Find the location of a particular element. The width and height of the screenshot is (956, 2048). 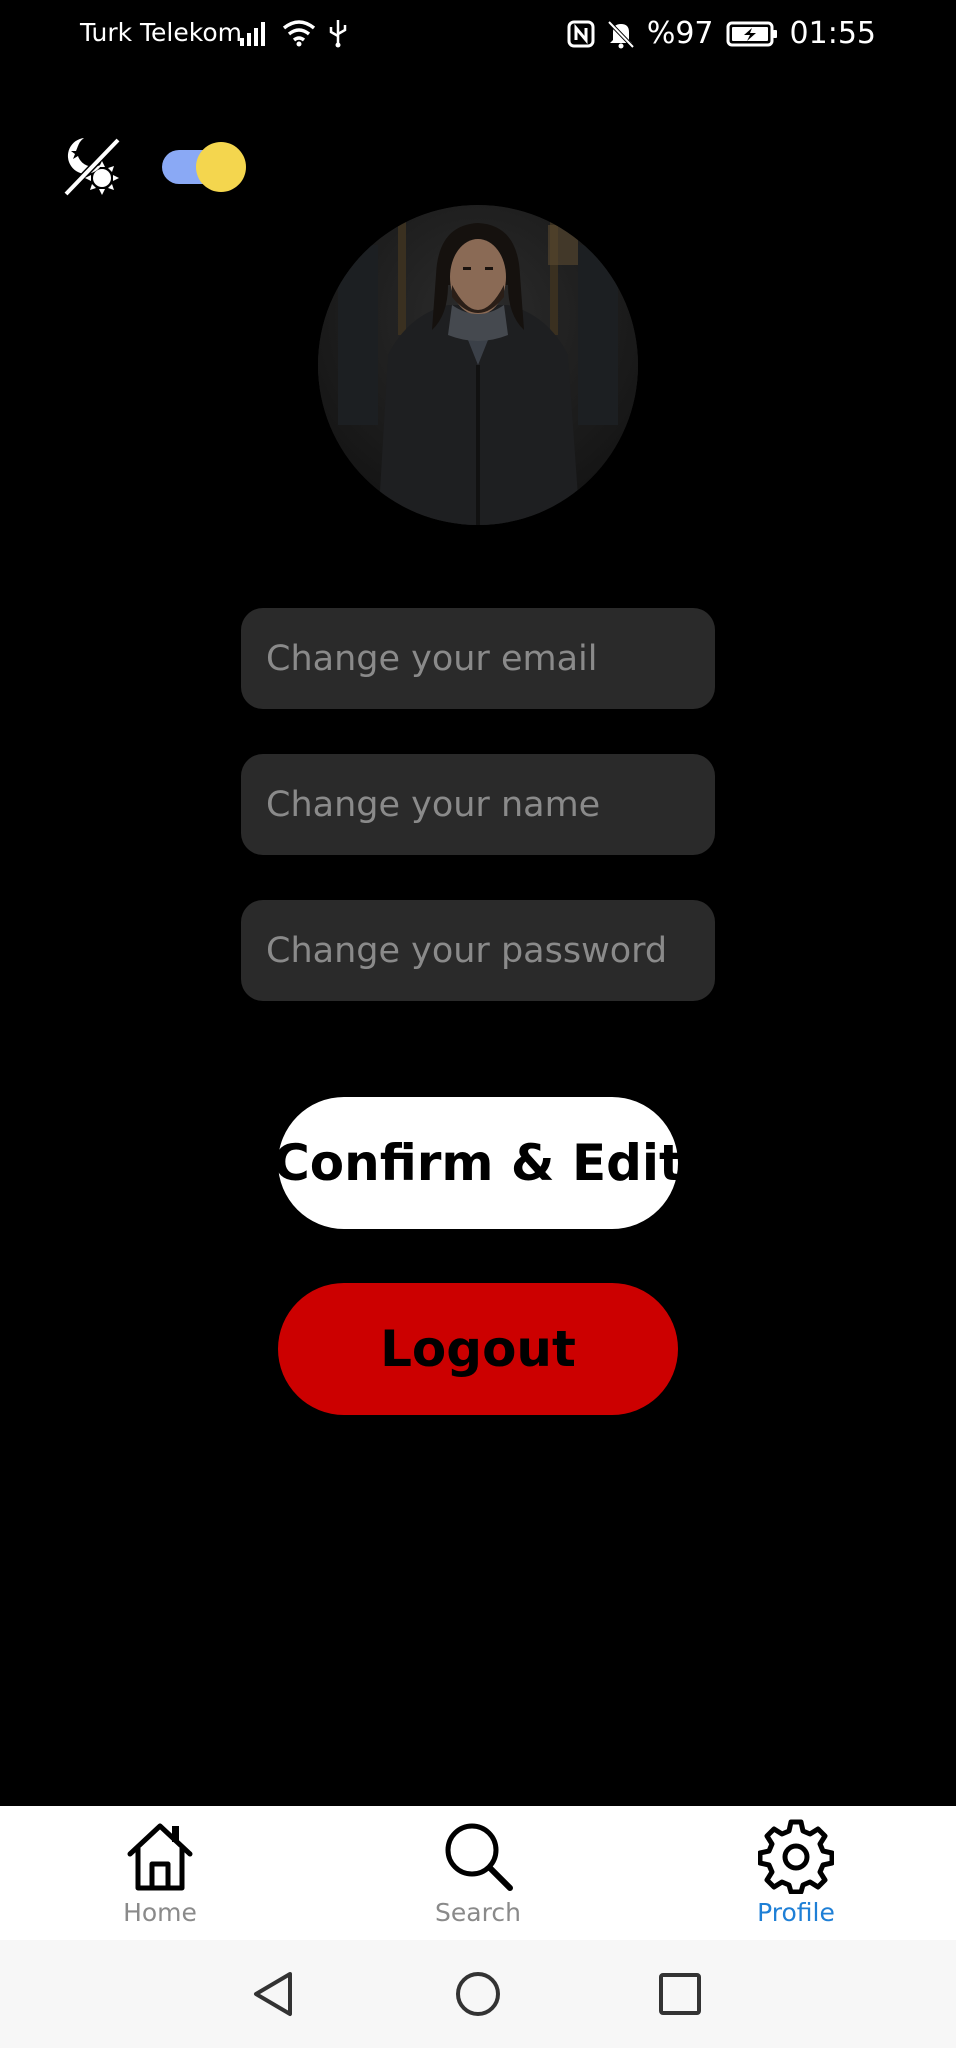

nav-item-profile: Profile is located at coordinates (796, 1873).